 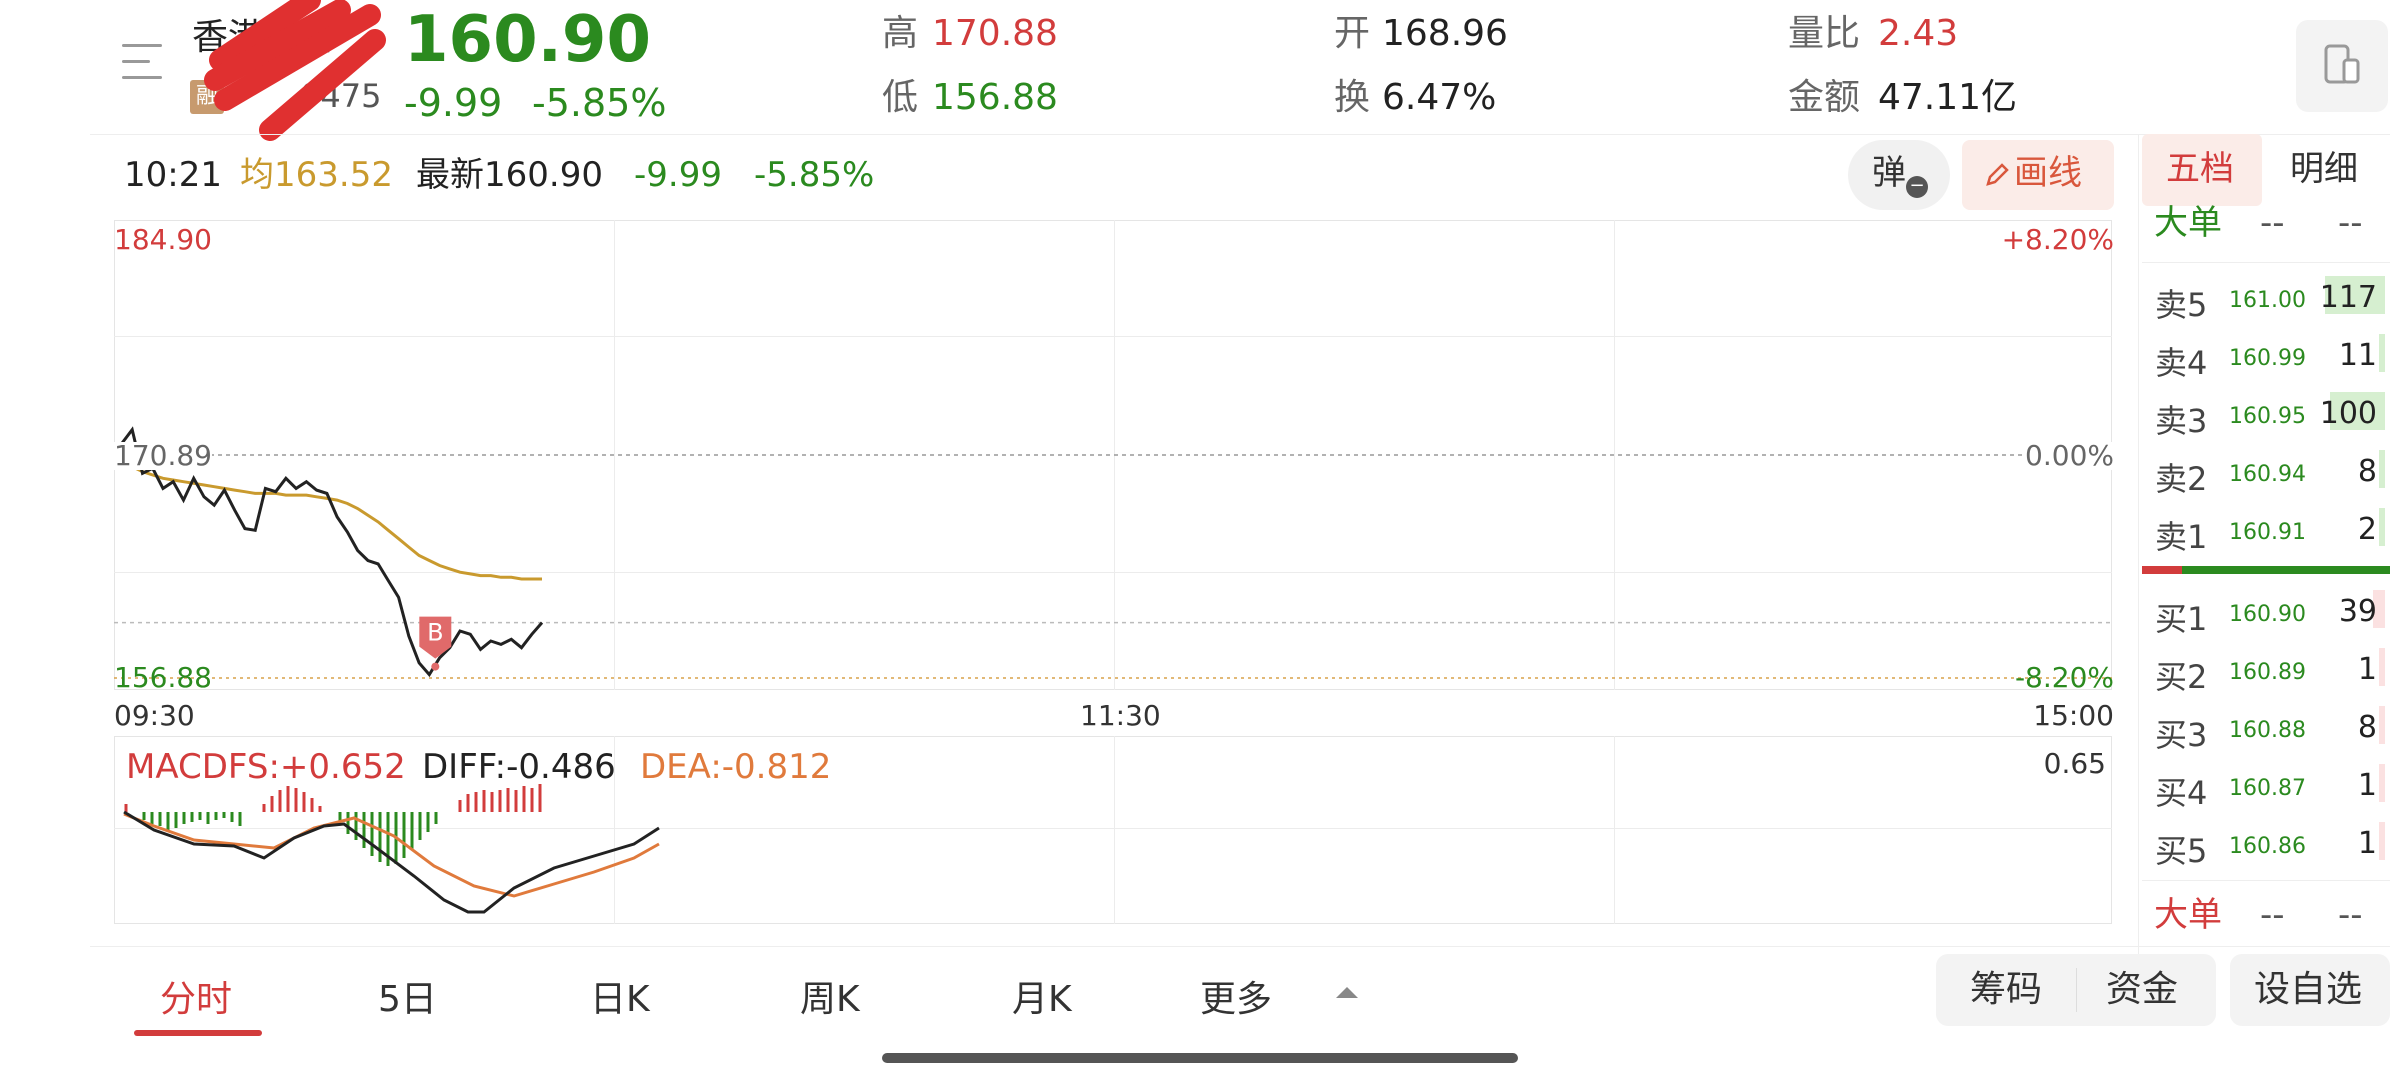 I want to click on popup-button: 弹 −, so click(x=1899, y=175).